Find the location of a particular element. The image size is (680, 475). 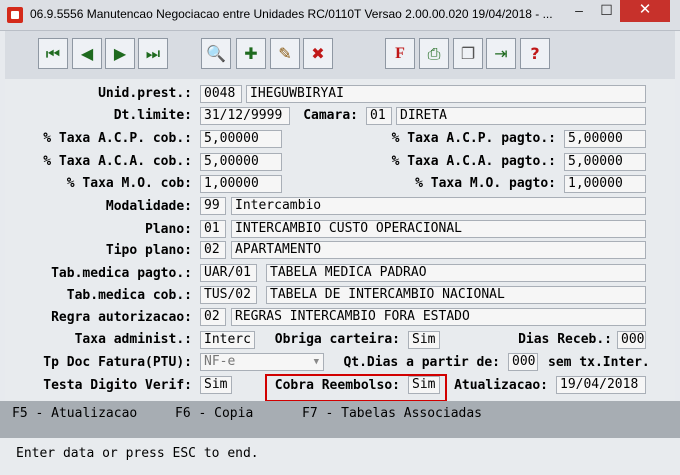

filter-icon: F is located at coordinates (400, 53).